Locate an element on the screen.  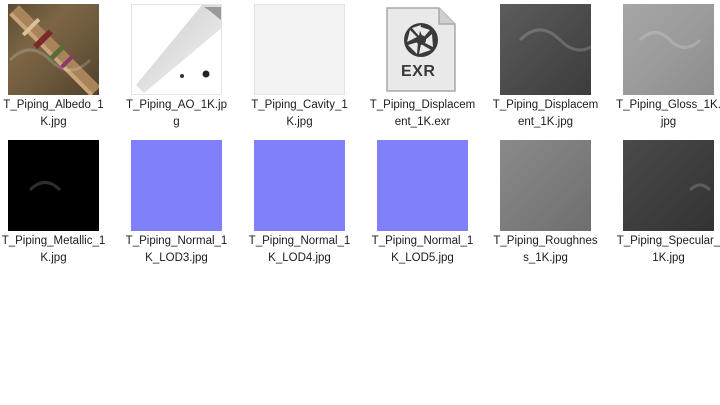
file-item-displacement-jpg: T_Piping_Displacement_1K.jpg is located at coordinates (552, 65).